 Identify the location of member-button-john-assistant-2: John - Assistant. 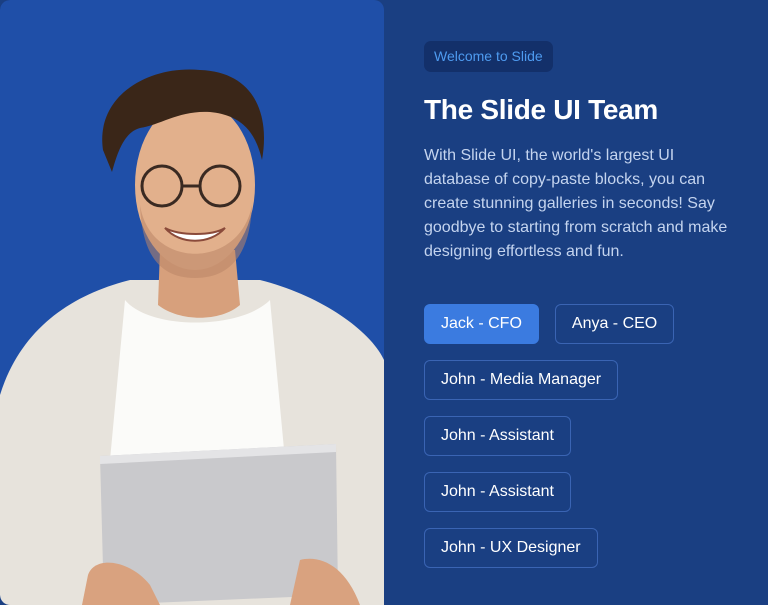
(497, 492).